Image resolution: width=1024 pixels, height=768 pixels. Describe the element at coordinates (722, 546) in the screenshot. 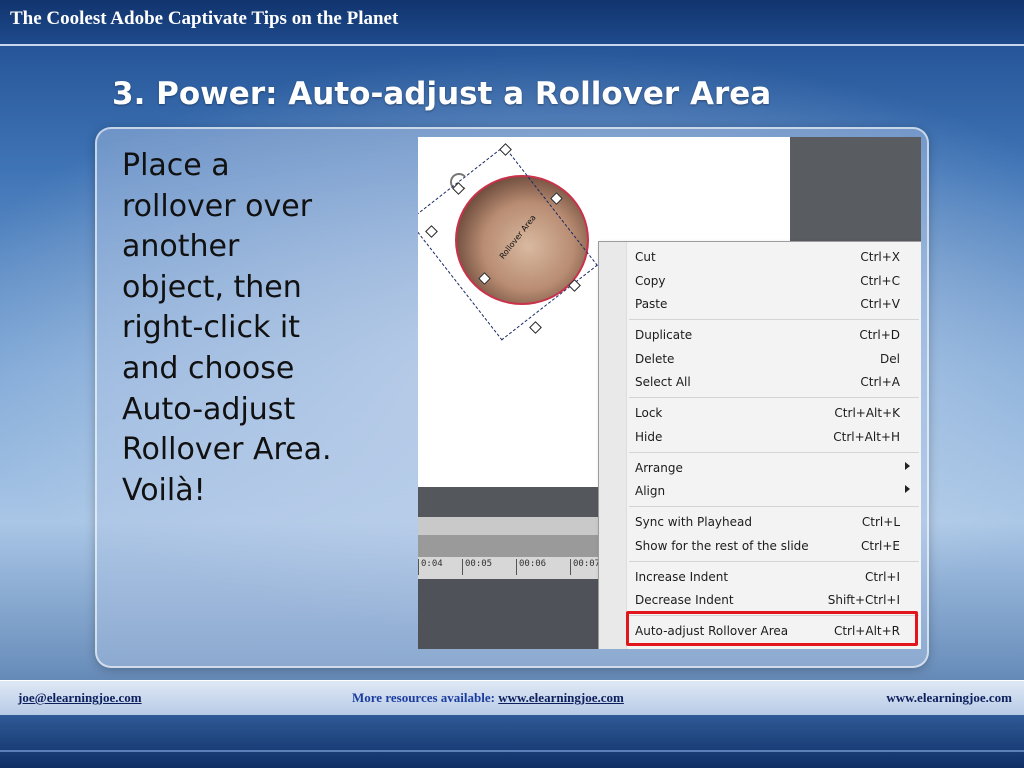

I see `menu-item-label: Show for the rest of the slide` at that location.